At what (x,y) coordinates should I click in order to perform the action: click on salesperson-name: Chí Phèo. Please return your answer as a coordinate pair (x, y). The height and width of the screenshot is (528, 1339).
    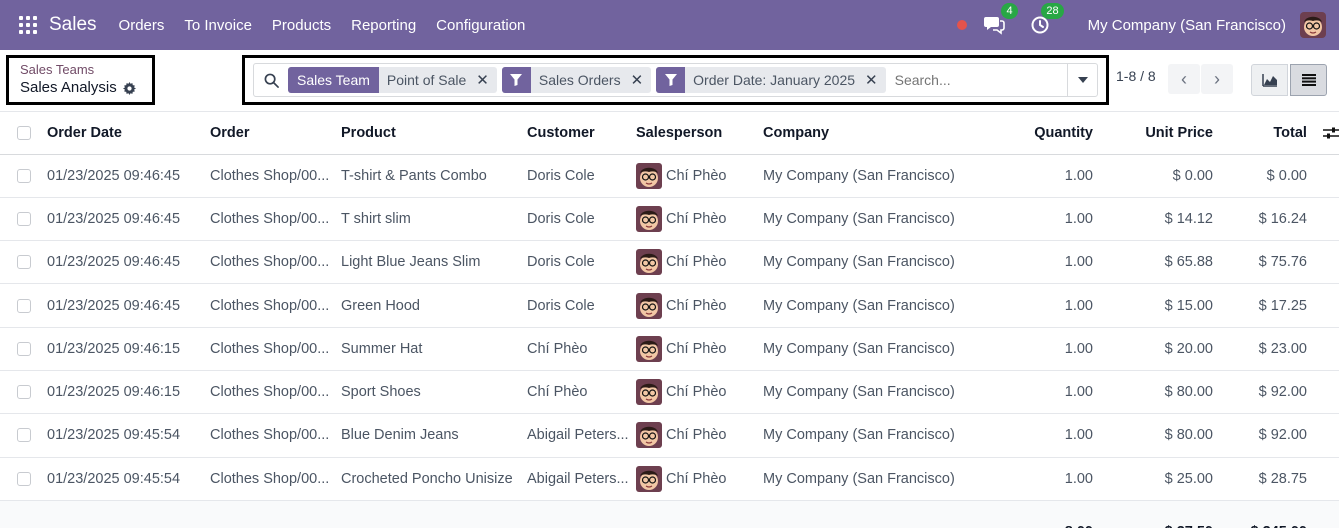
    Looking at the image, I should click on (696, 348).